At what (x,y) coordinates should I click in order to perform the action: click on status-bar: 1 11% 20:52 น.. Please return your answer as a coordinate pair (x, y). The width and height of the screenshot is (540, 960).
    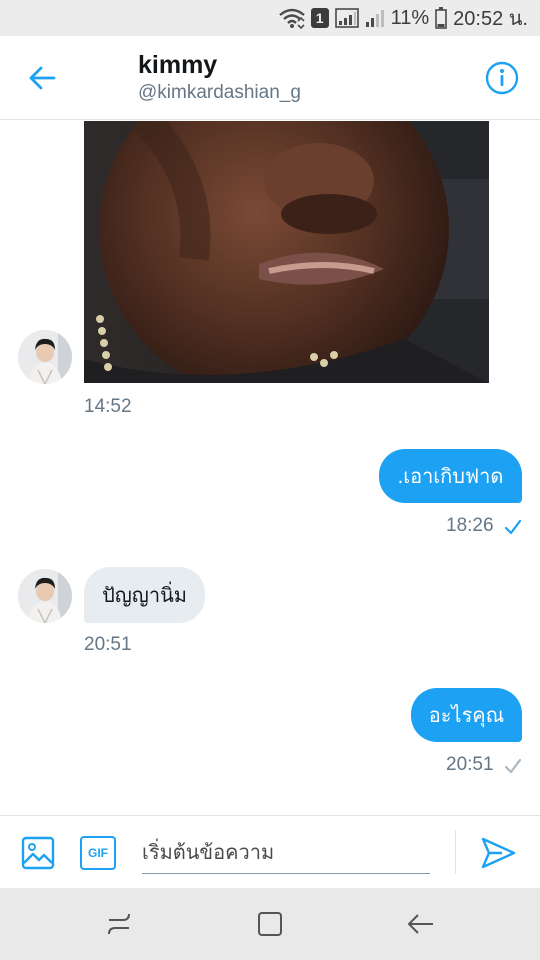
    Looking at the image, I should click on (270, 18).